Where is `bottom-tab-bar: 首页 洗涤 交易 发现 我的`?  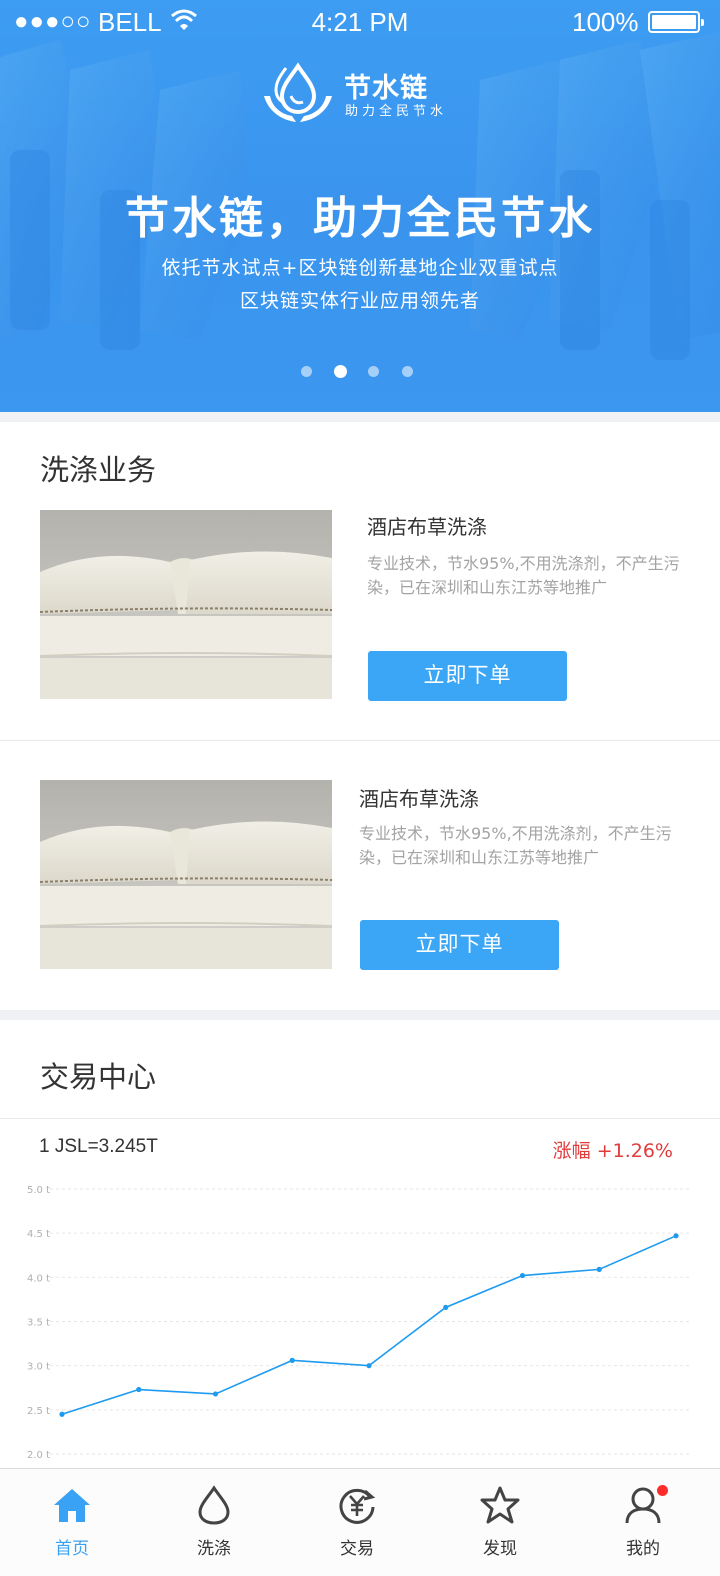 bottom-tab-bar: 首页 洗涤 交易 发现 我的 is located at coordinates (360, 1522).